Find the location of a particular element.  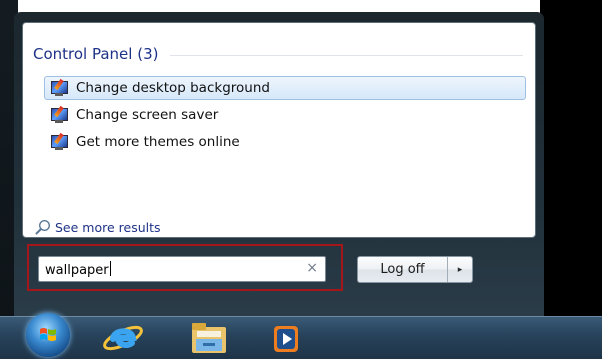

see-more-label: See more results is located at coordinates (108, 227).